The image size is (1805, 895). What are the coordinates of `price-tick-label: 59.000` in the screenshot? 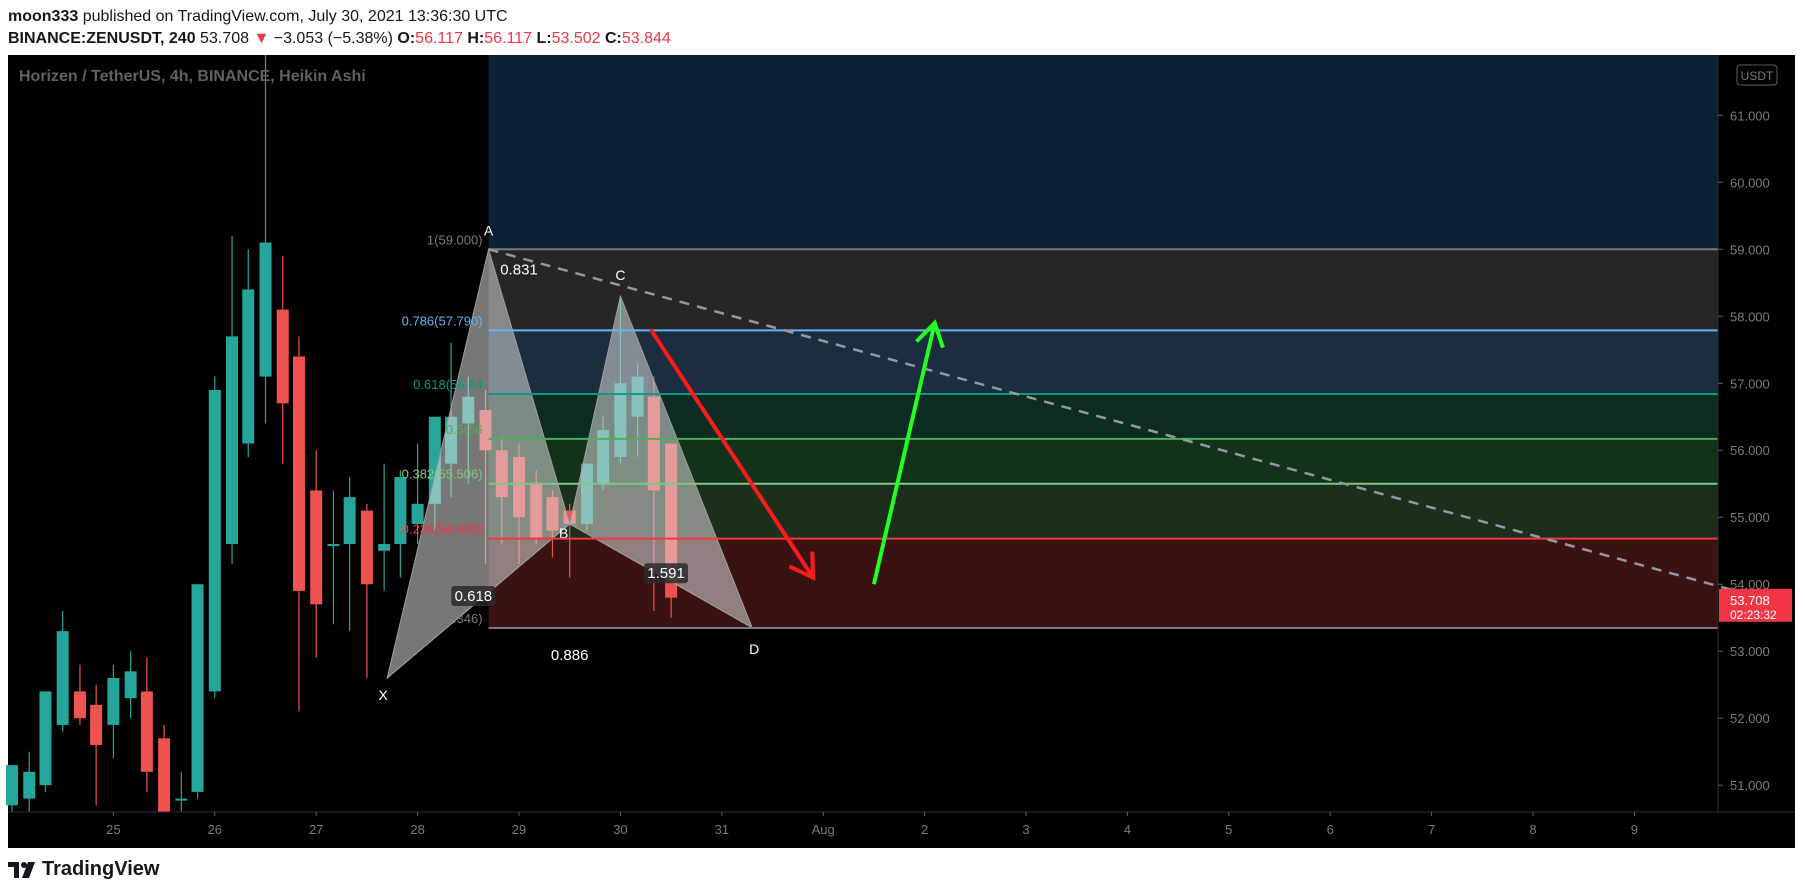 It's located at (1750, 249).